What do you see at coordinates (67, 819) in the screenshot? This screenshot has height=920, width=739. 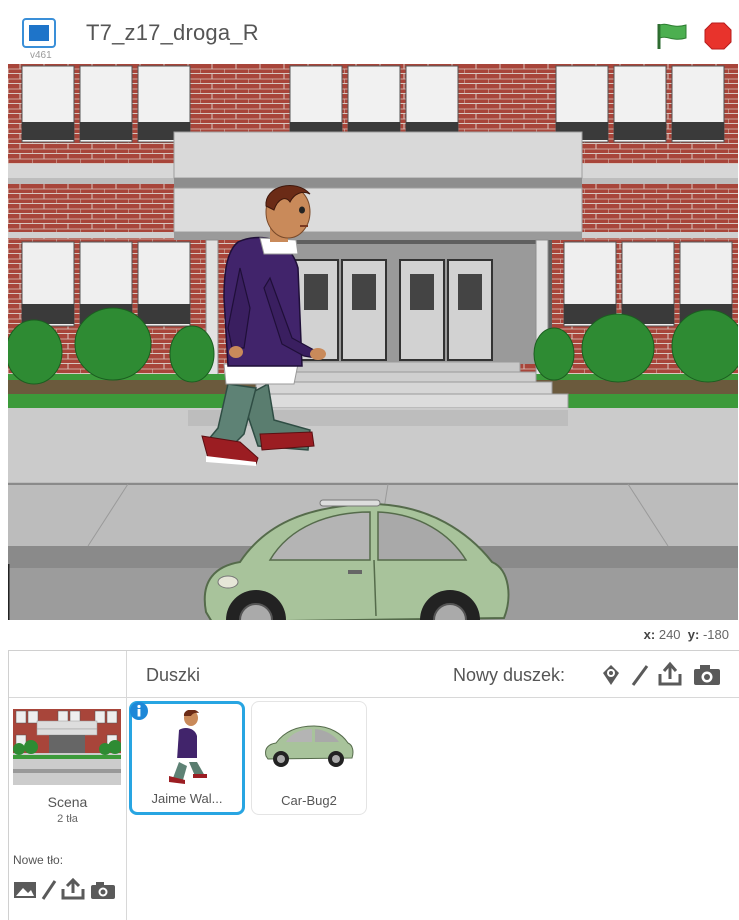 I see `backdrop-count: 2 tła` at bounding box center [67, 819].